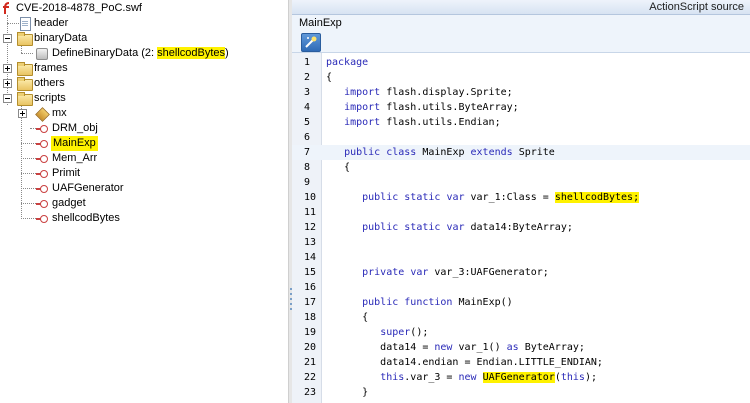  I want to click on tree-item-label: Mem_Arr, so click(75, 158).